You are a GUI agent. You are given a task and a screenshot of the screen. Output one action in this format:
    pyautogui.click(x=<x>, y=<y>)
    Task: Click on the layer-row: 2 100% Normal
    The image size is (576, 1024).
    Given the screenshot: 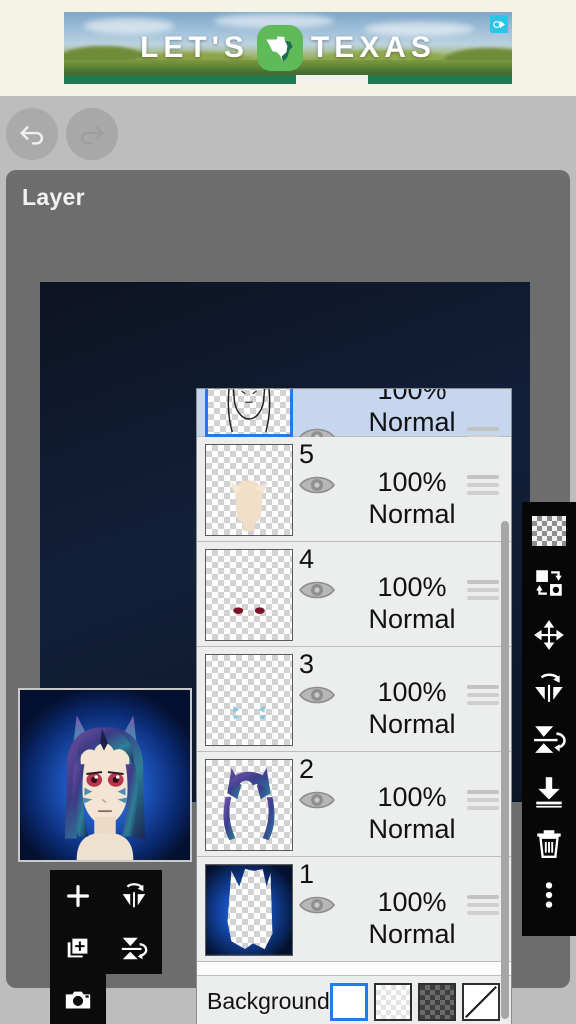 What is the action you would take?
    pyautogui.click(x=354, y=804)
    